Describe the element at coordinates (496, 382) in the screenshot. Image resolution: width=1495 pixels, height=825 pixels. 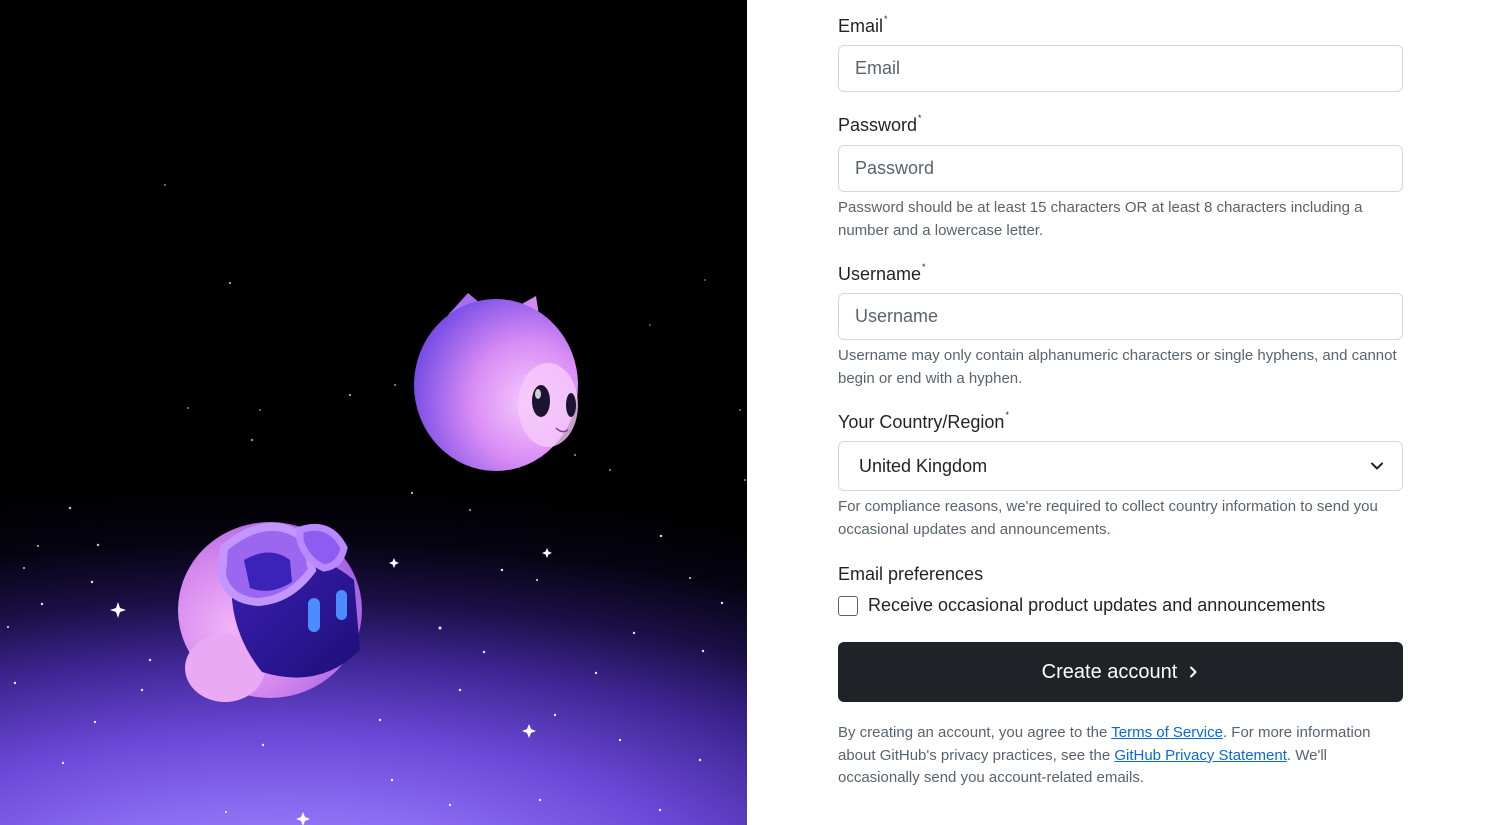
I see `cat-mascot` at that location.